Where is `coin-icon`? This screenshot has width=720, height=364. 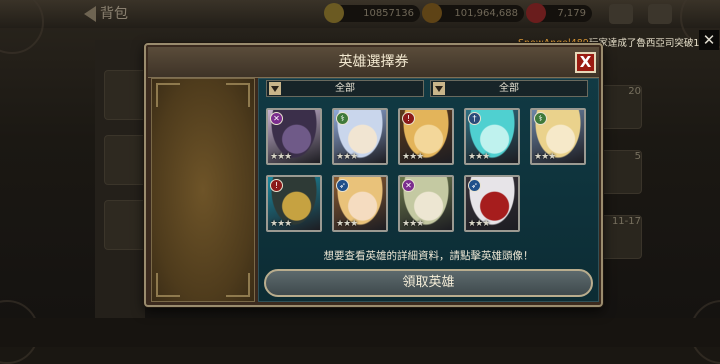
coin-icon is located at coordinates (432, 13).